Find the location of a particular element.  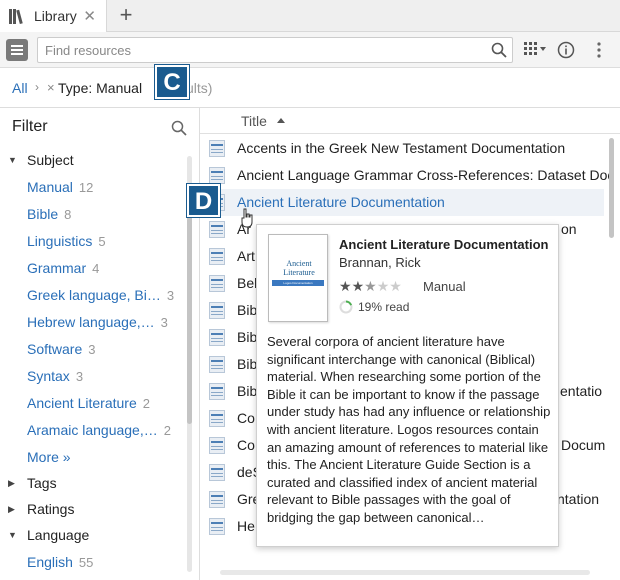

facet-item: Manual 12 is located at coordinates (60, 187).